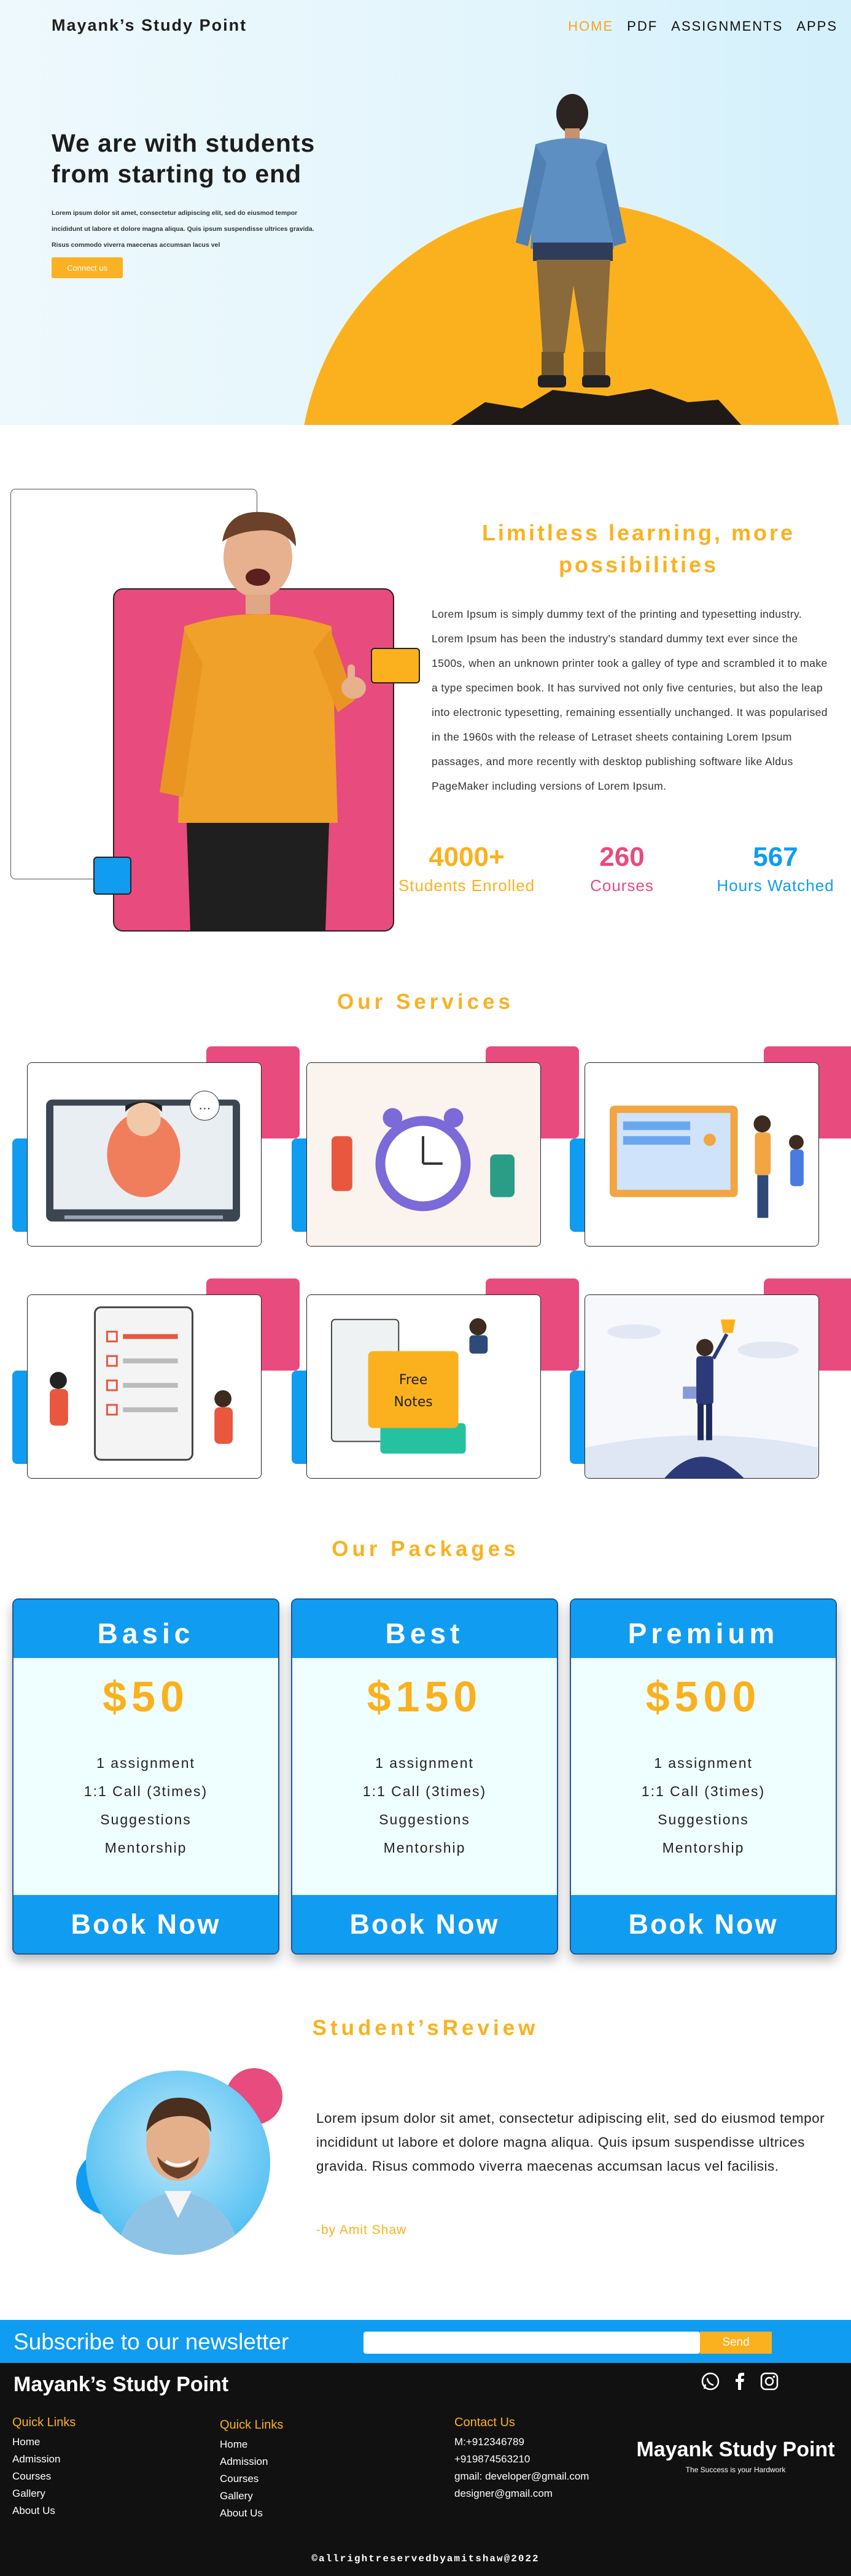 The image size is (851, 2576). I want to click on contact-phone-1: M:+912346789, so click(489, 2442).